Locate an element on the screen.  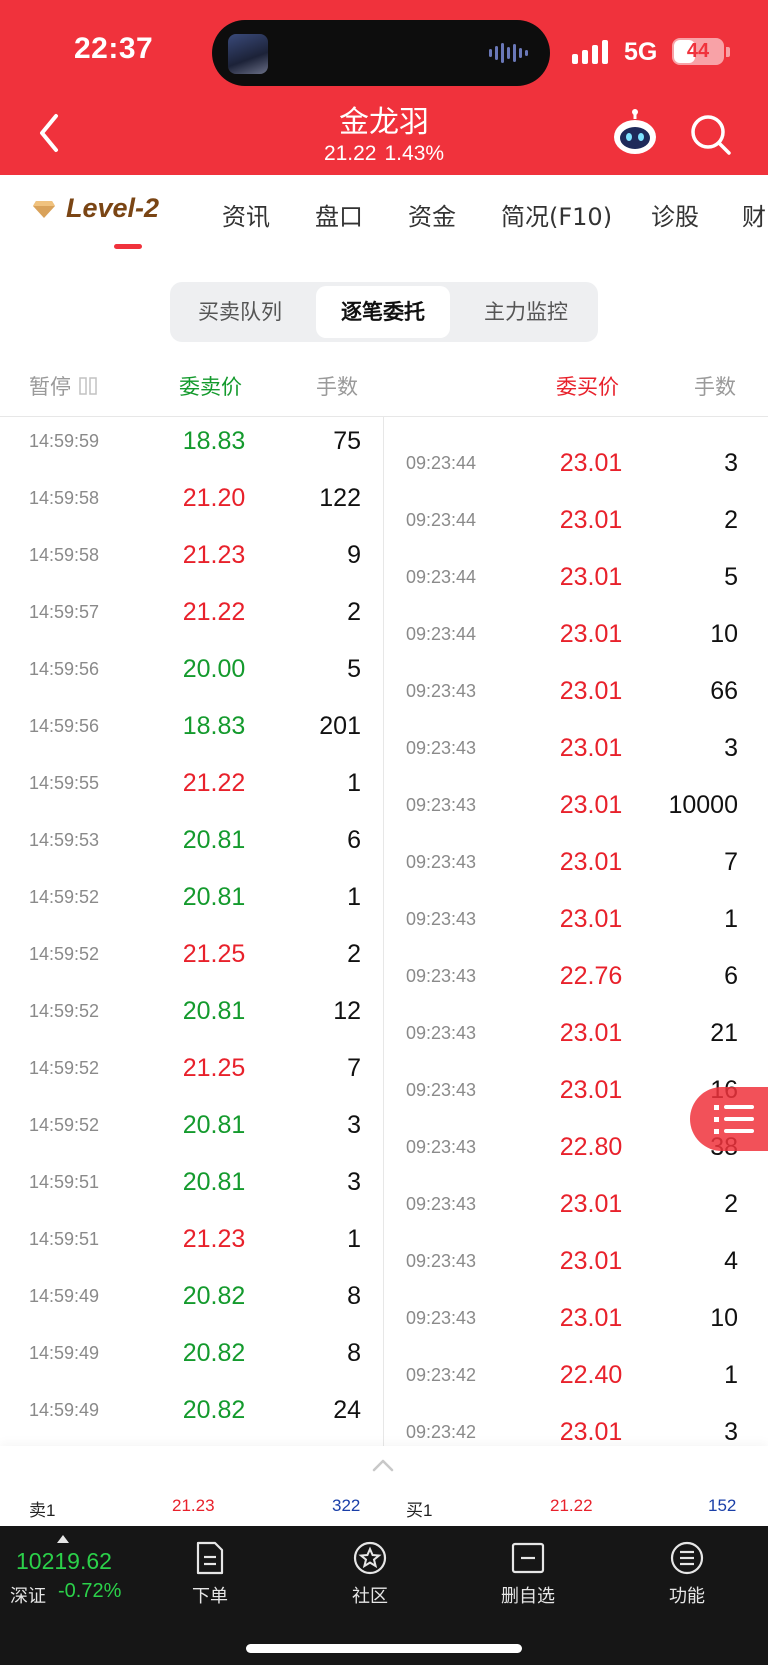
remove-watchlist-icon is located at coordinates (528, 1558).